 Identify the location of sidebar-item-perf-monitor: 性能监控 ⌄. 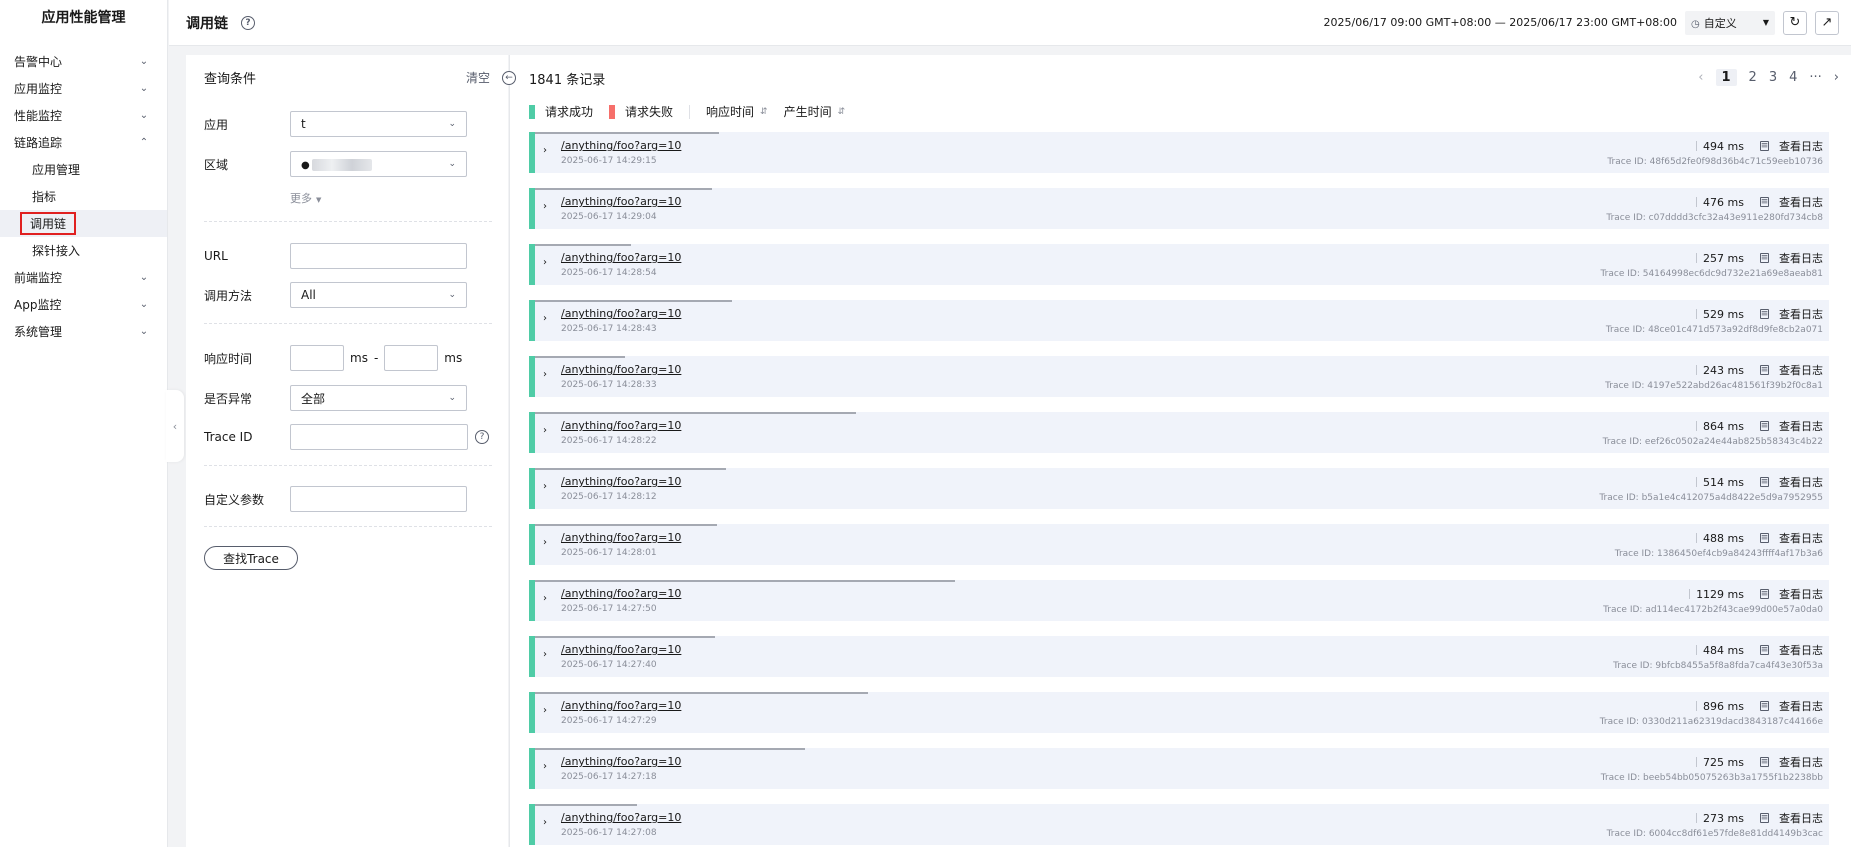
(83, 115).